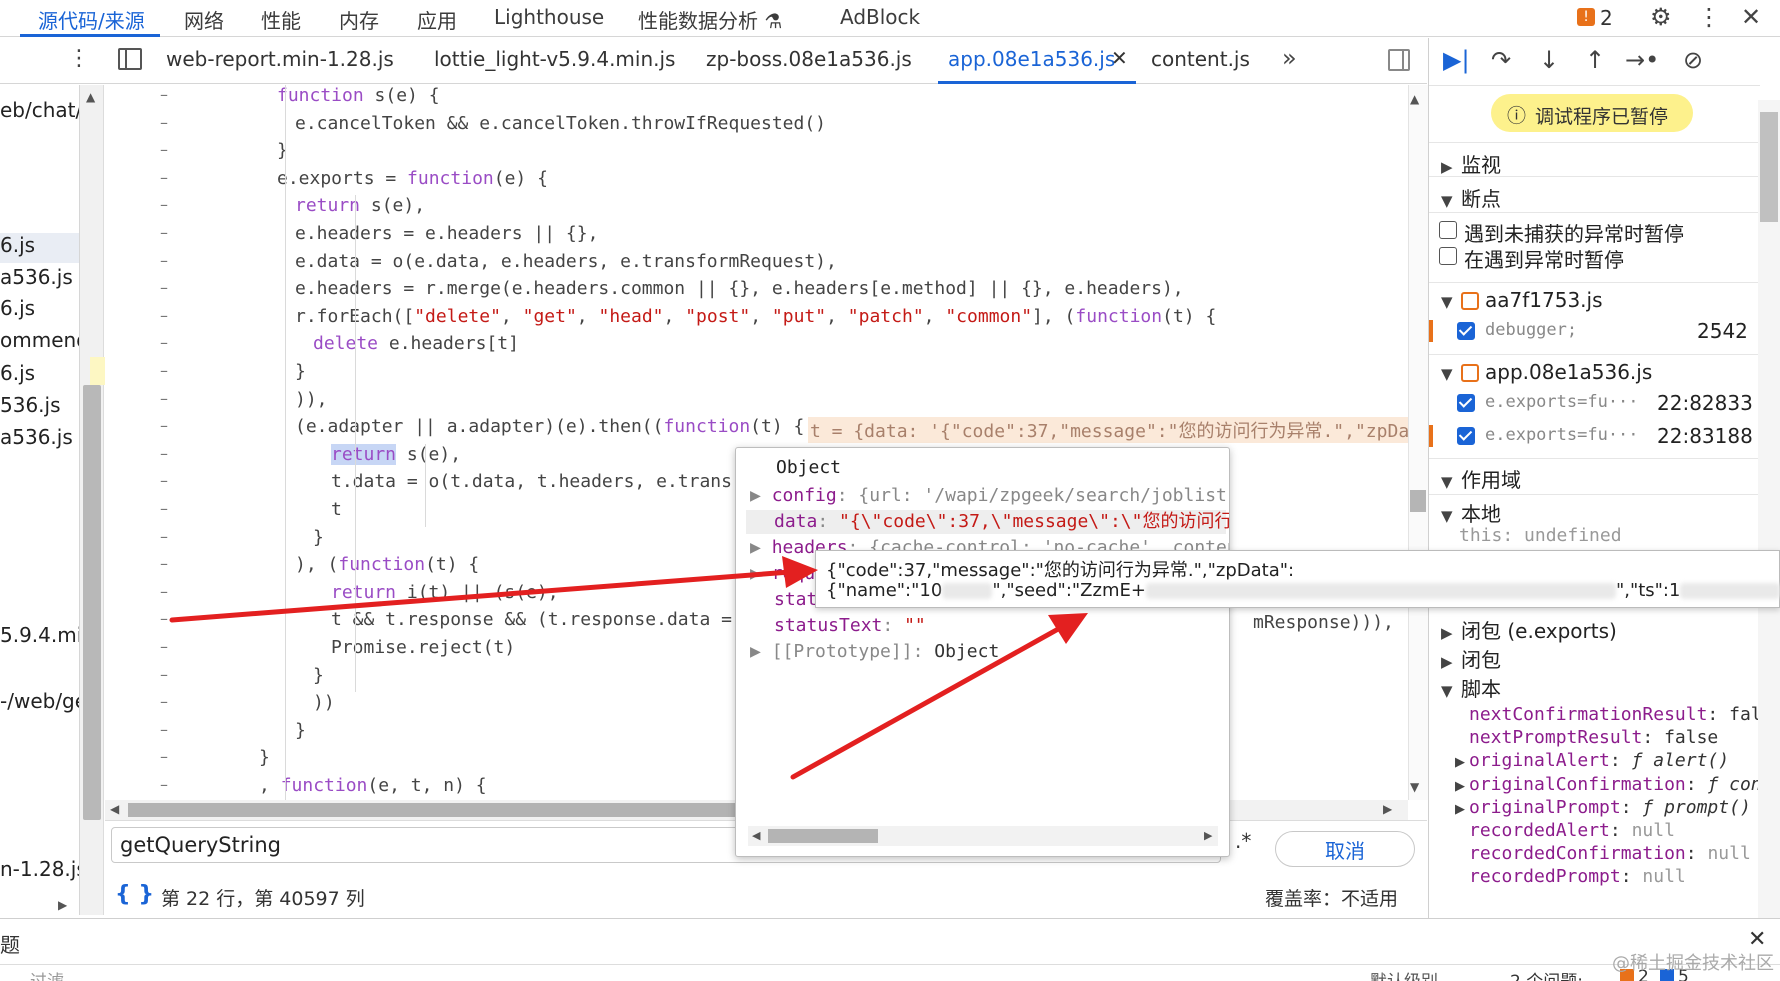  What do you see at coordinates (554, 59) in the screenshot?
I see `file-tab-lottie: lottie_light-v5.9.4.min.js` at bounding box center [554, 59].